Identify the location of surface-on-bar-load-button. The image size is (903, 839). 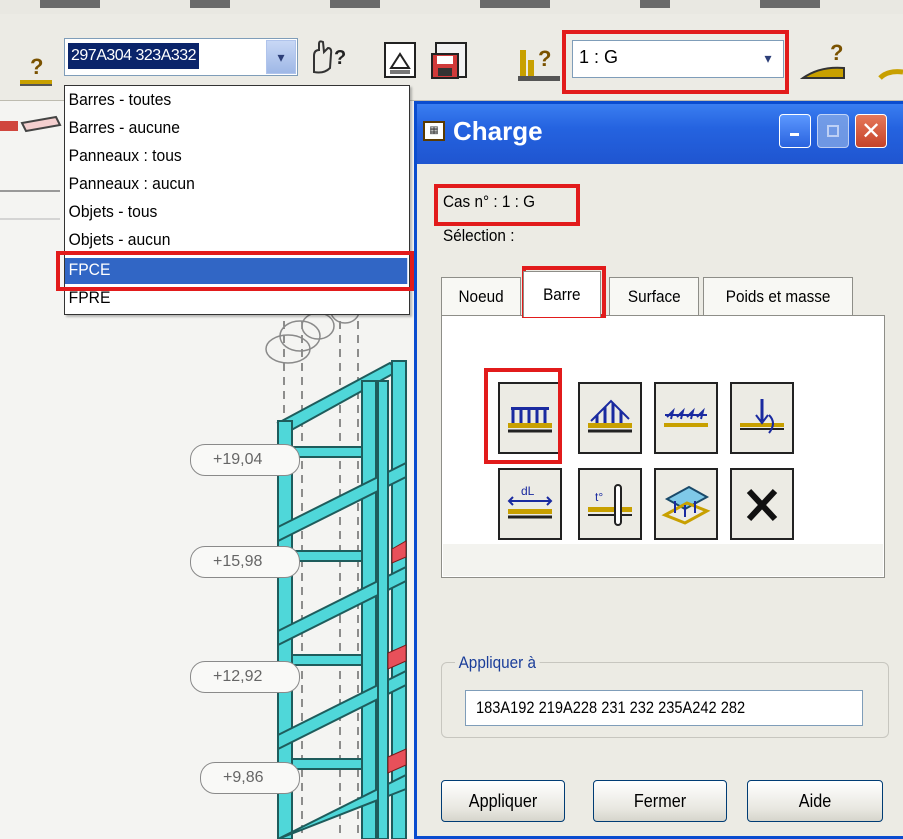
(686, 504).